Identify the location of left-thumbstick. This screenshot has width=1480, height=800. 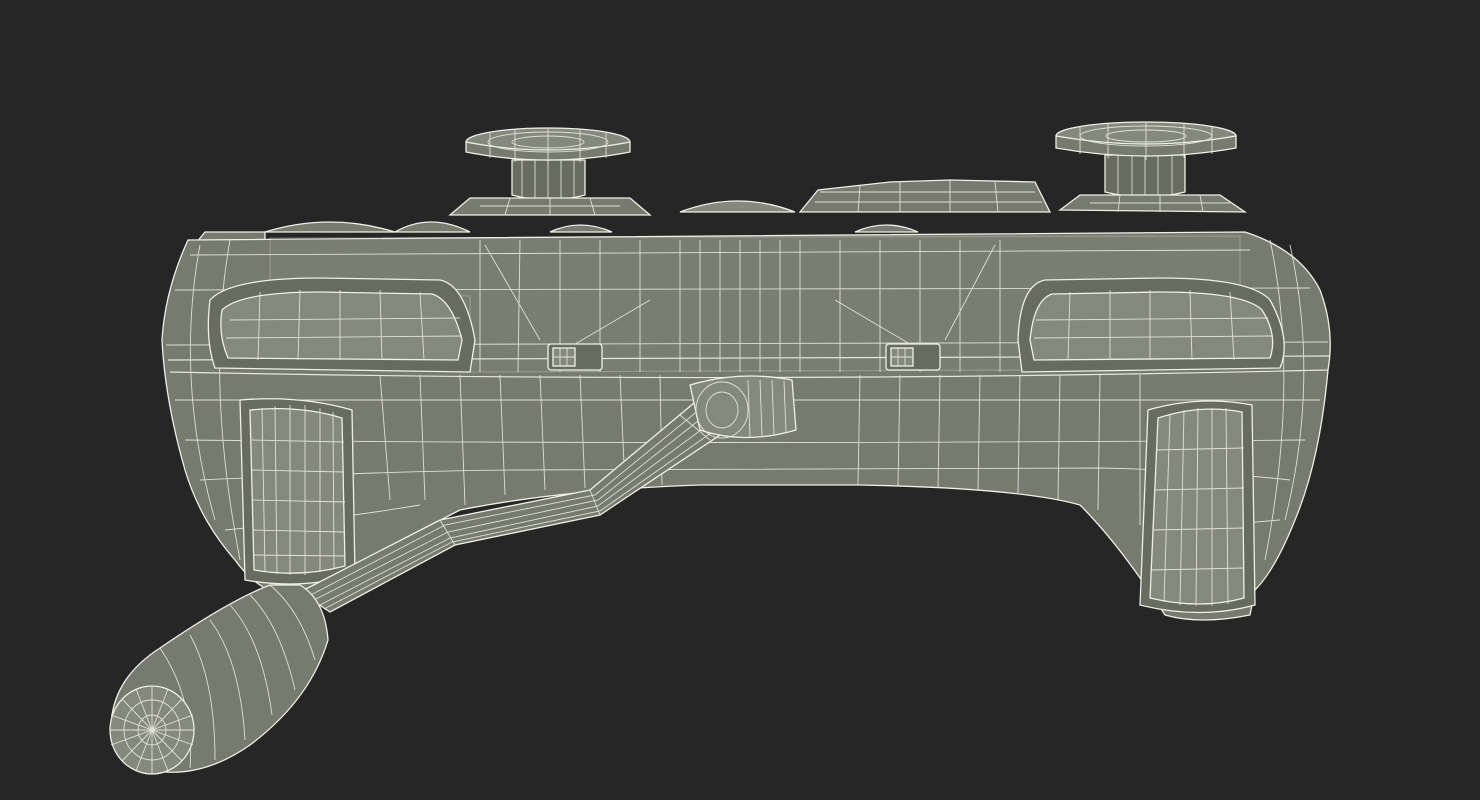
(548, 164).